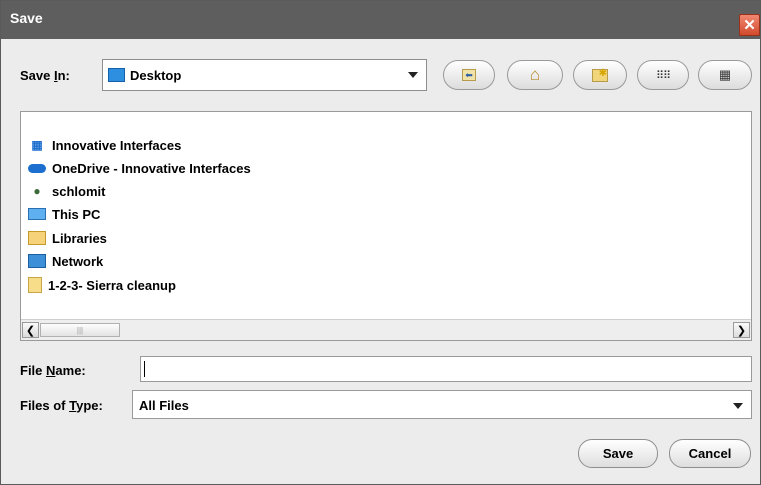 The width and height of the screenshot is (761, 485). I want to click on save-in-label: Save In:, so click(45, 75).